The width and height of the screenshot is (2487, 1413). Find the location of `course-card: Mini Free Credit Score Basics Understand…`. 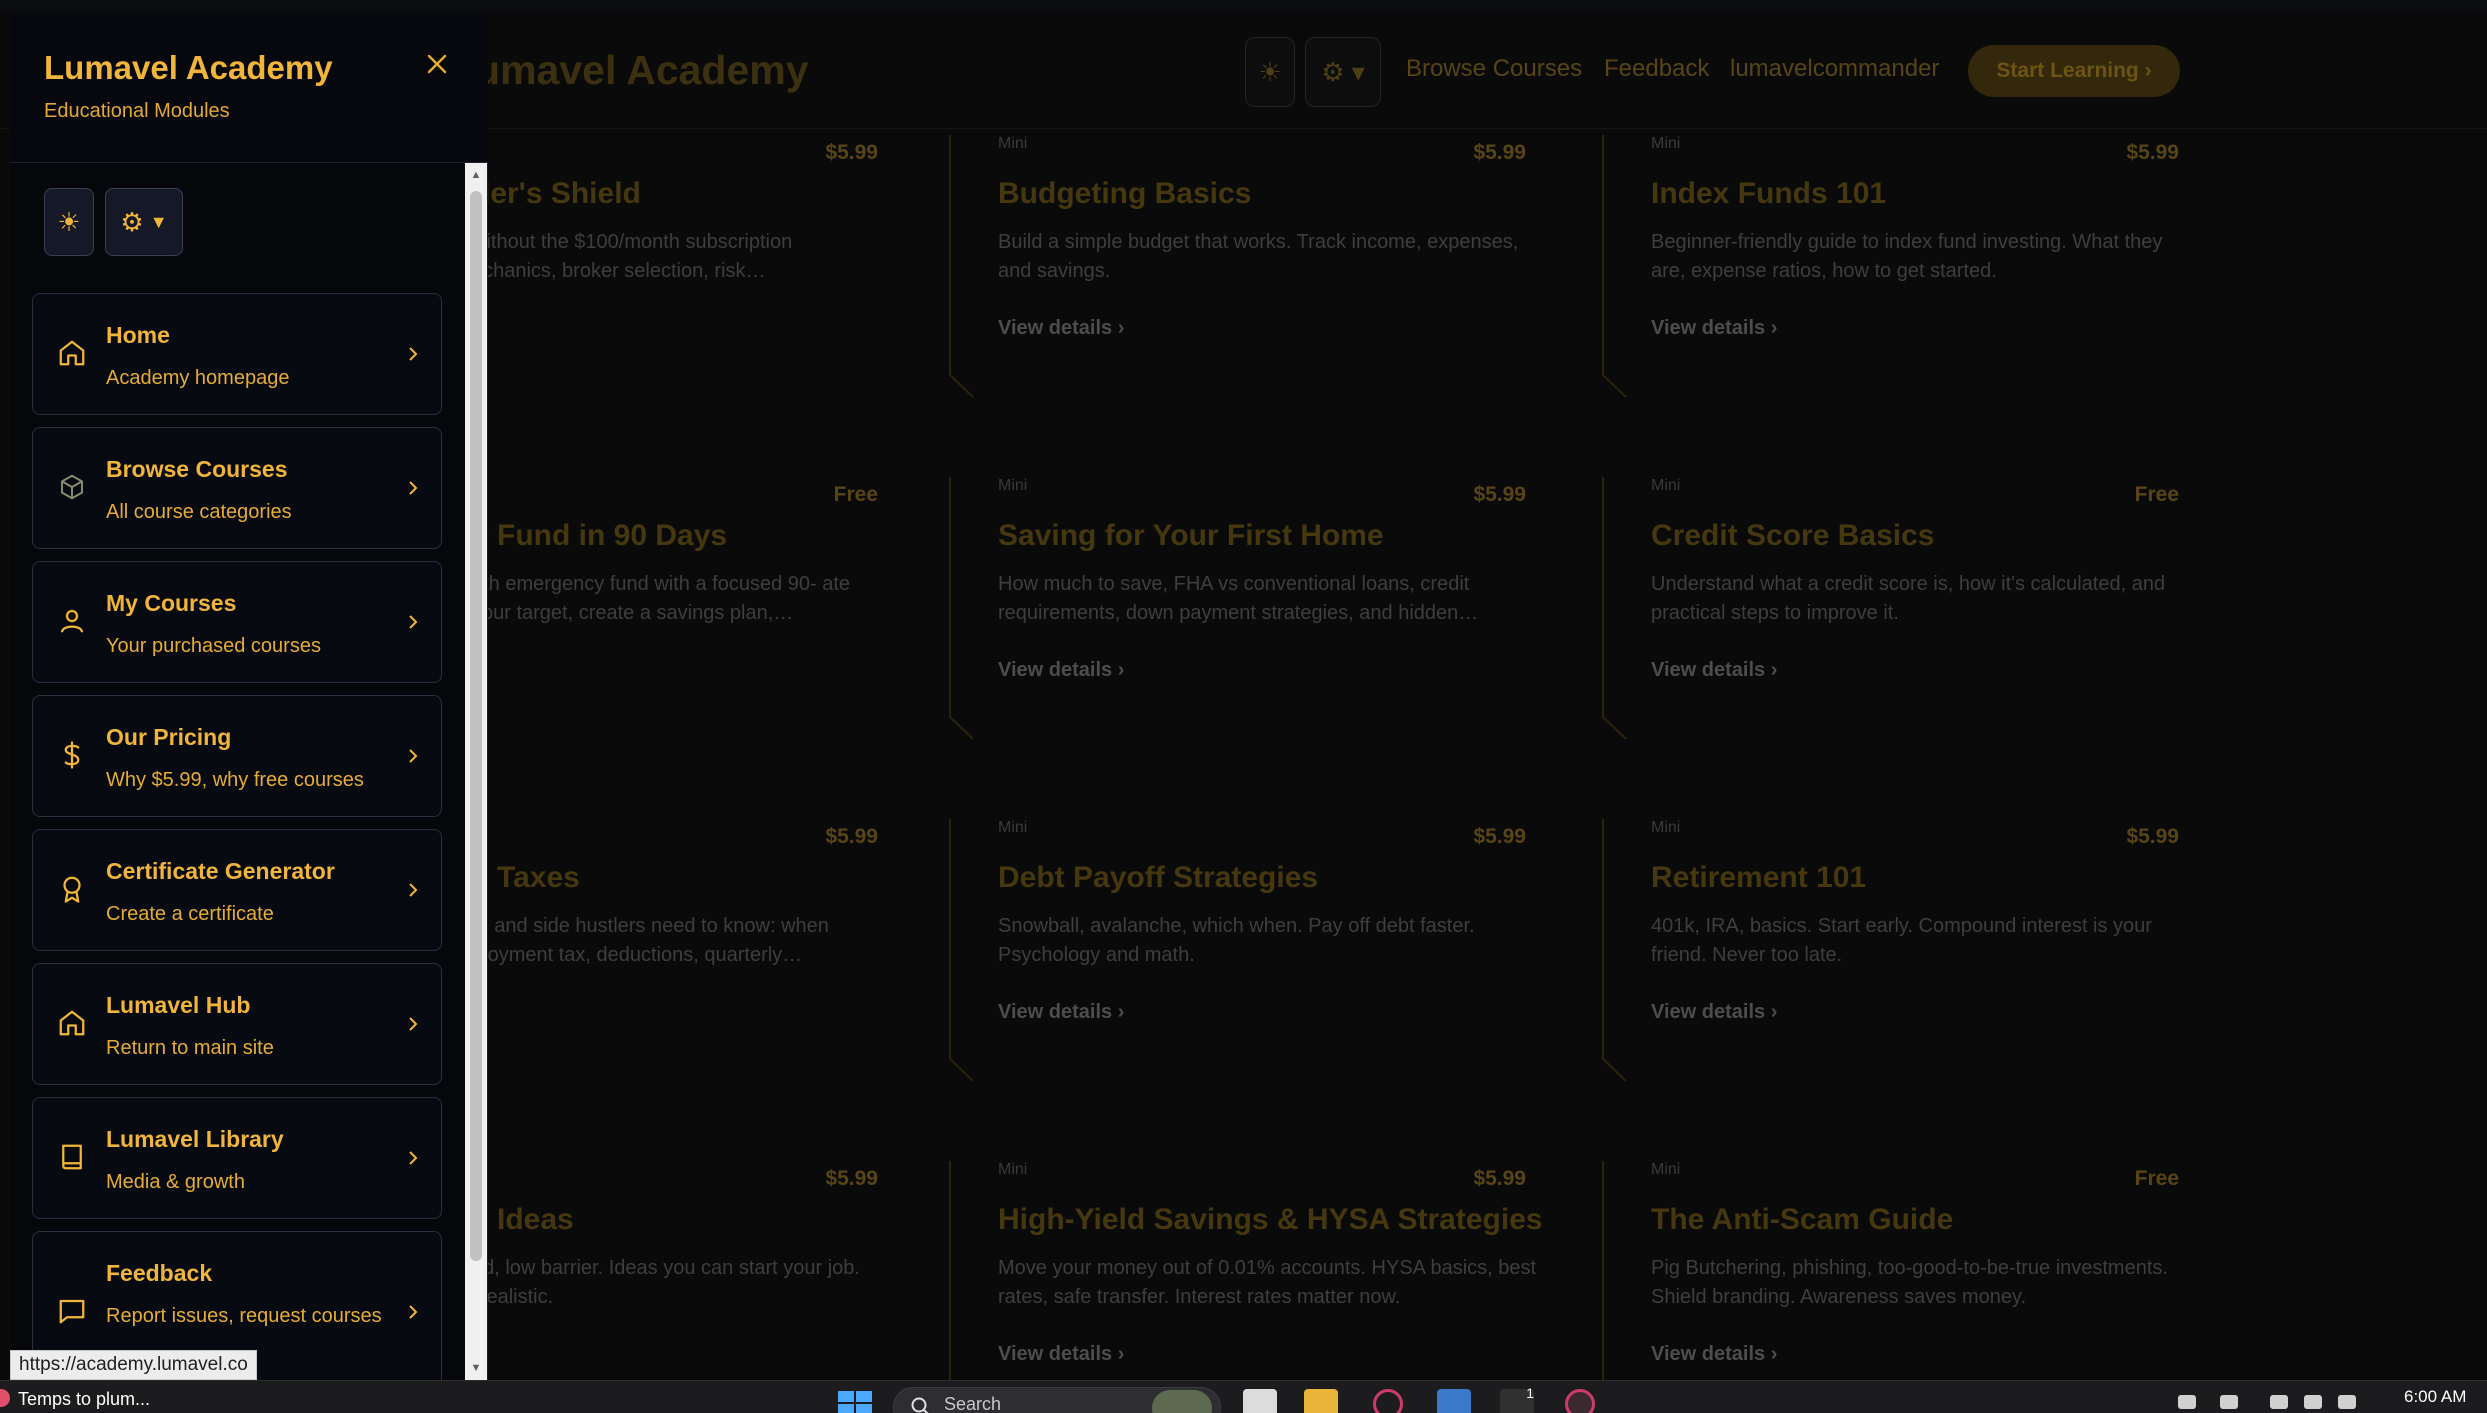

course-card: Mini Free Credit Score Basics Understand… is located at coordinates (1901, 627).